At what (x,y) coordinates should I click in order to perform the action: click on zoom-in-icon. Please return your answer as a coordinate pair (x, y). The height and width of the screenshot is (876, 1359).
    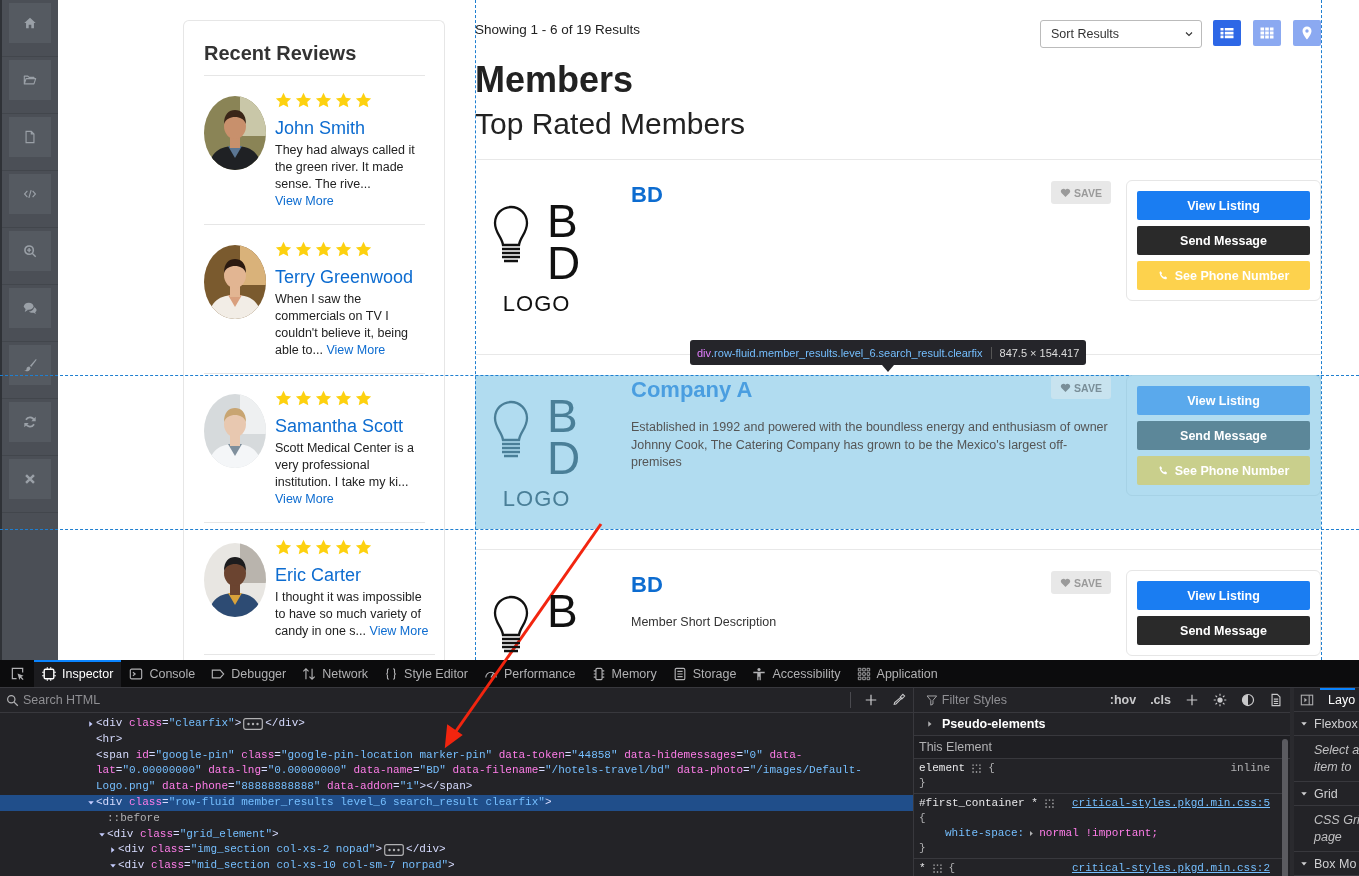
    Looking at the image, I should click on (30, 251).